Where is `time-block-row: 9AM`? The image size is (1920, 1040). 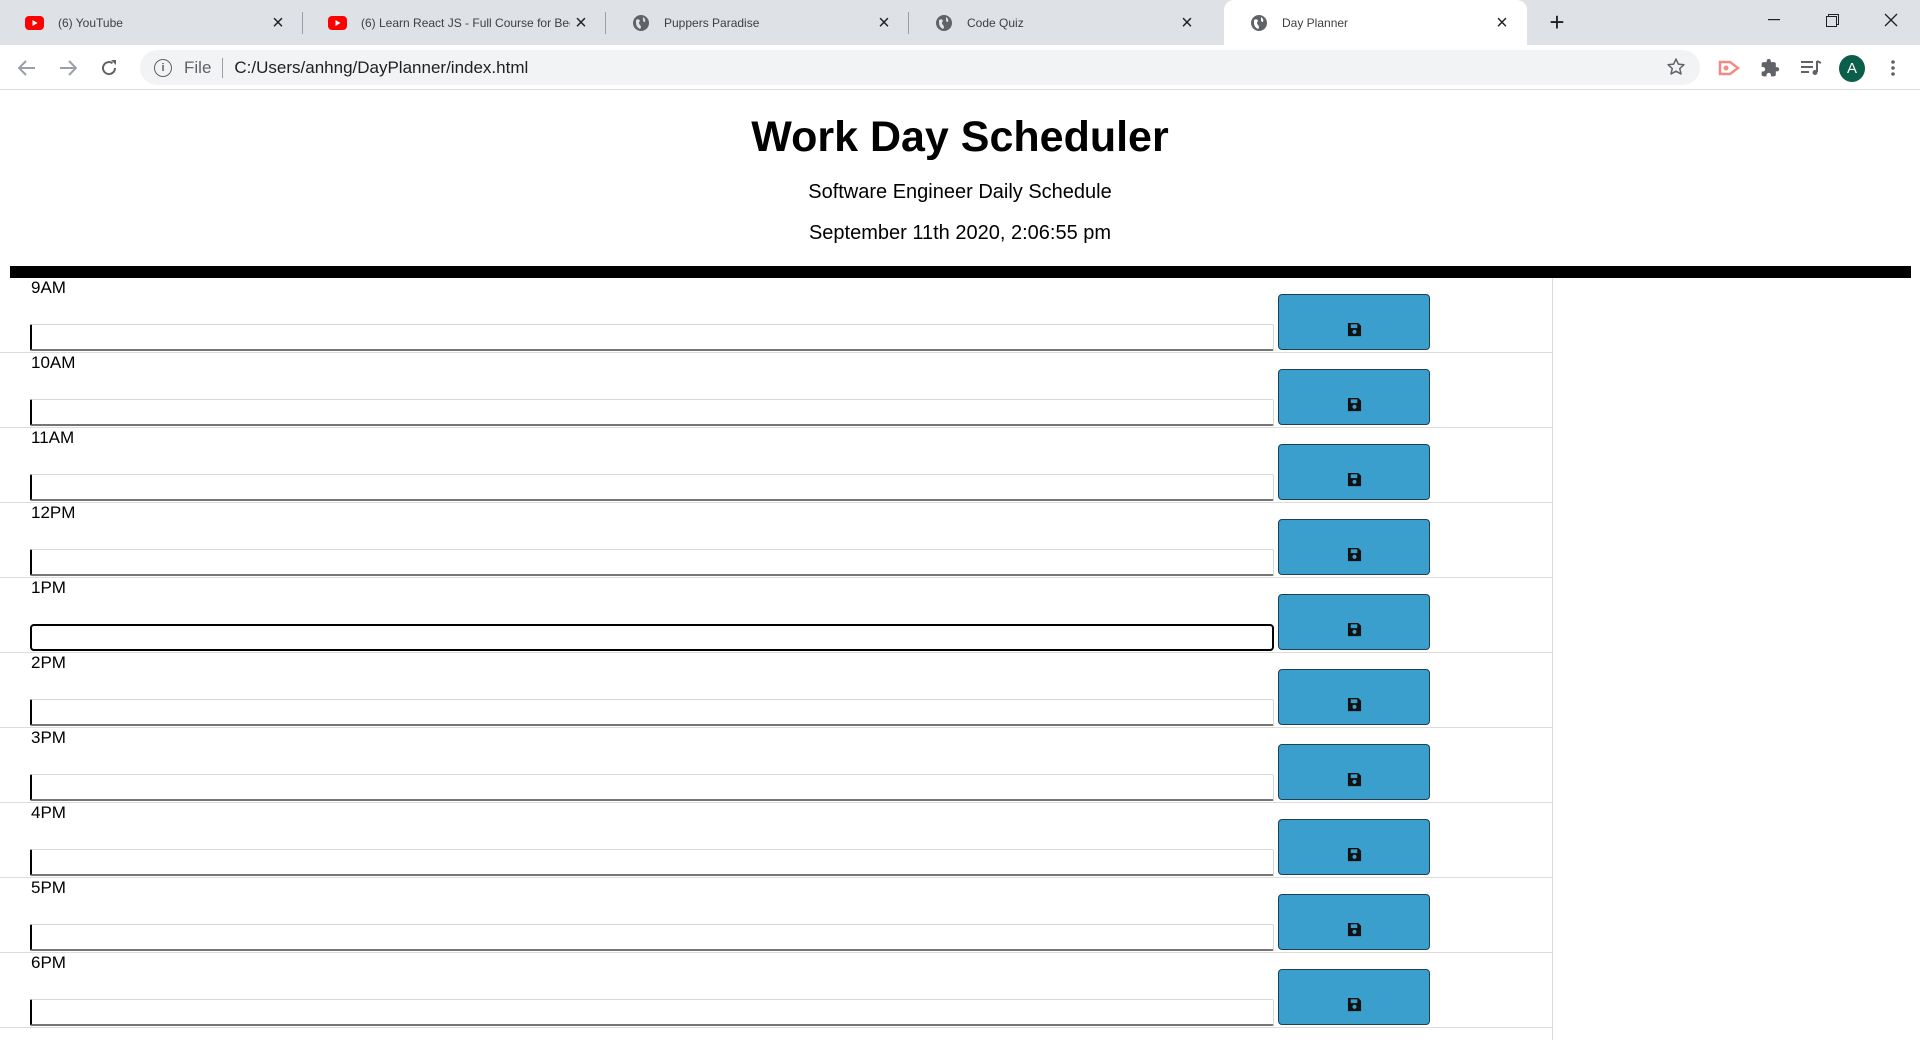 time-block-row: 9AM is located at coordinates (776, 315).